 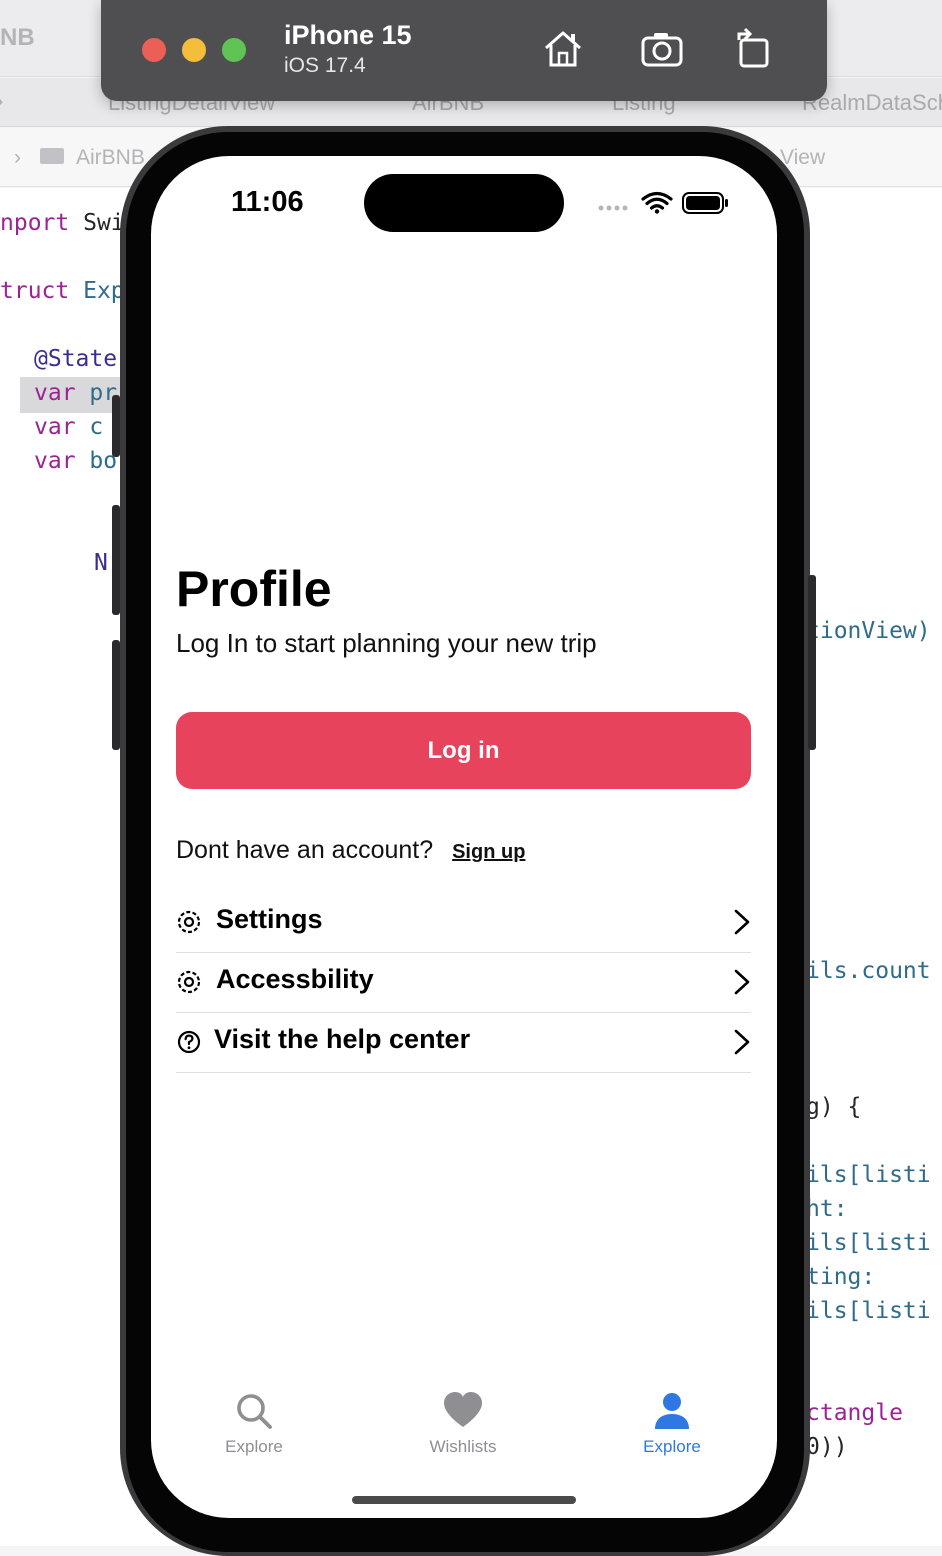 I want to click on code-line: var pr, so click(x=76, y=393).